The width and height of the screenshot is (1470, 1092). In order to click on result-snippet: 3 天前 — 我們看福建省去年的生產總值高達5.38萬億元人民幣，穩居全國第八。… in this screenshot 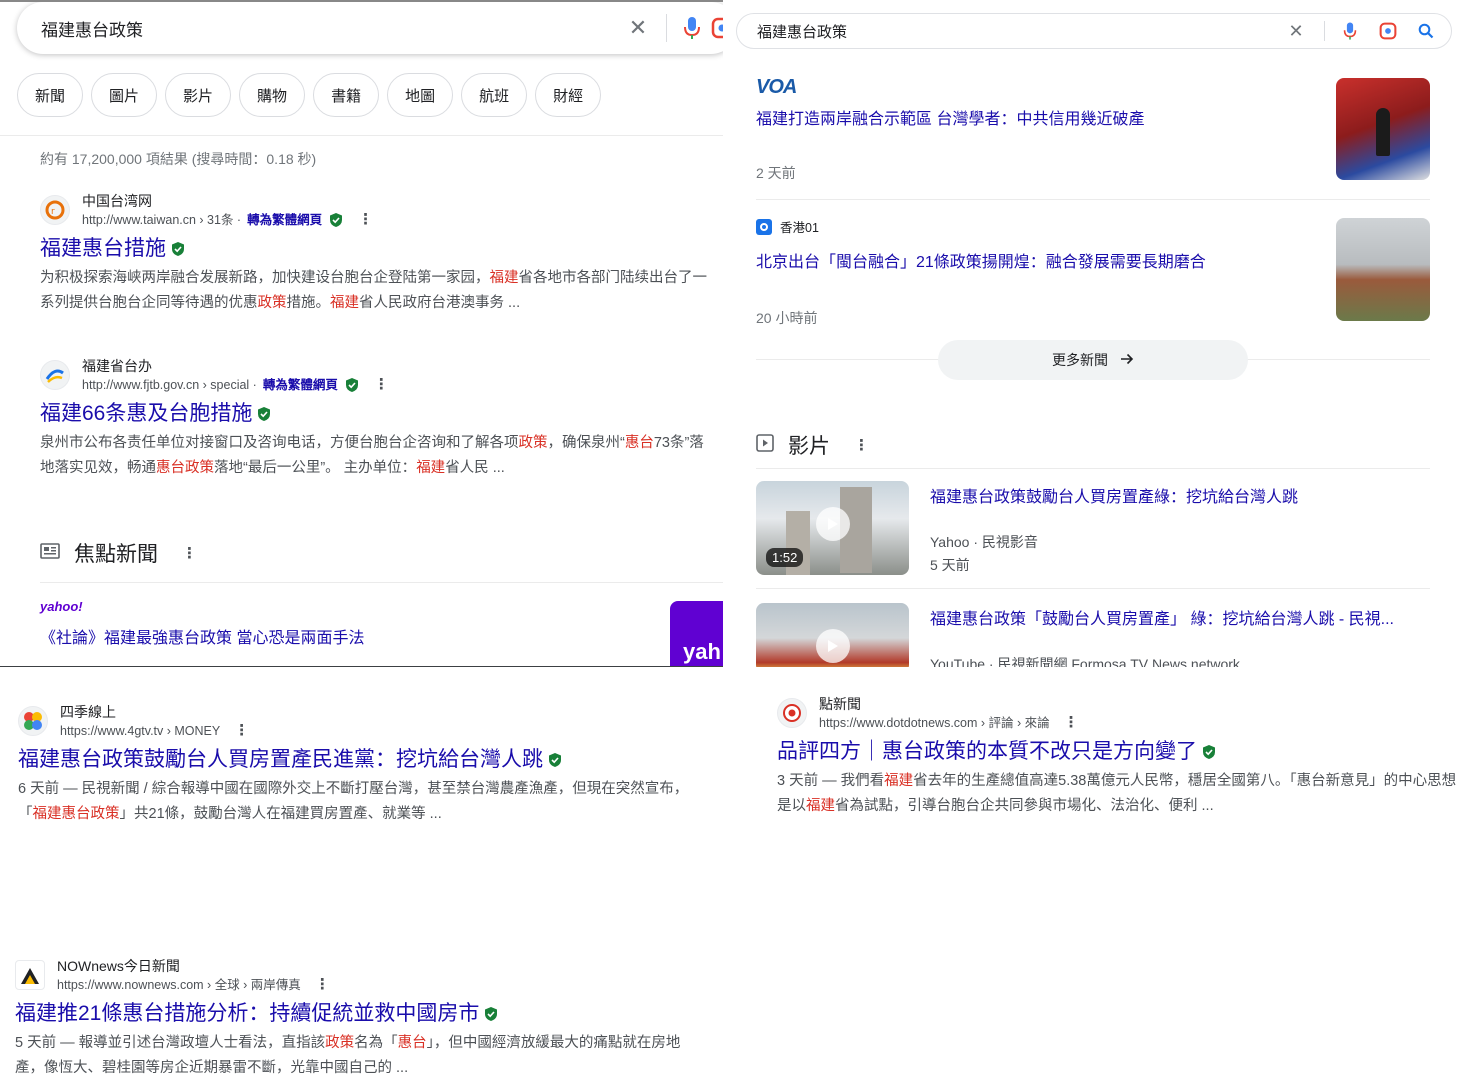, I will do `click(1117, 794)`.